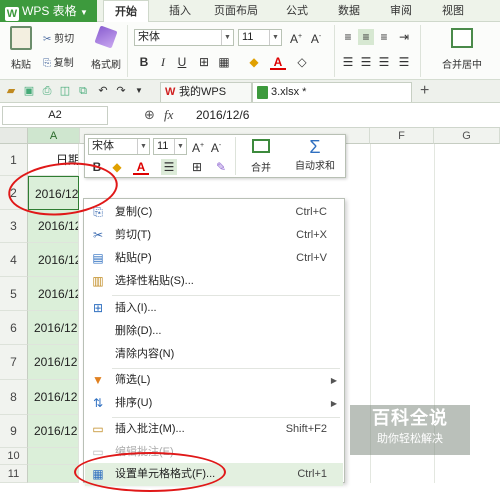  I want to click on merge-center-button: 合并居中, so click(462, 51).